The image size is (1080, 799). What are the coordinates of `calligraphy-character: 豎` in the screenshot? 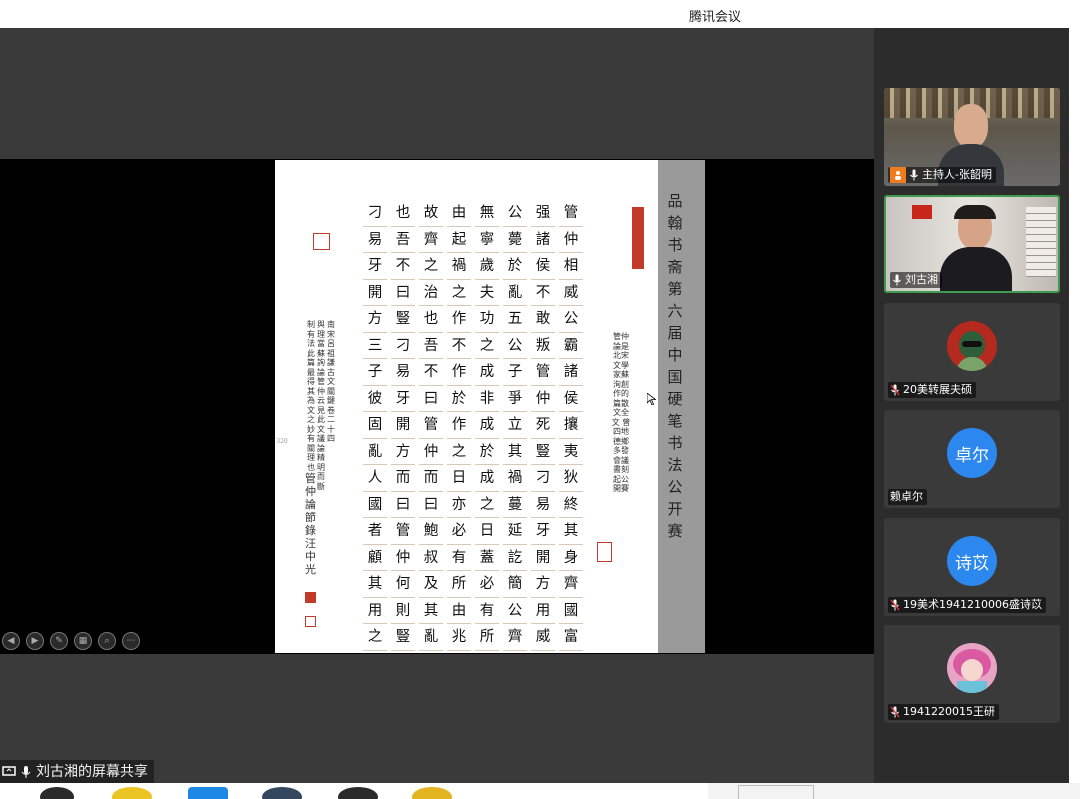 It's located at (543, 452).